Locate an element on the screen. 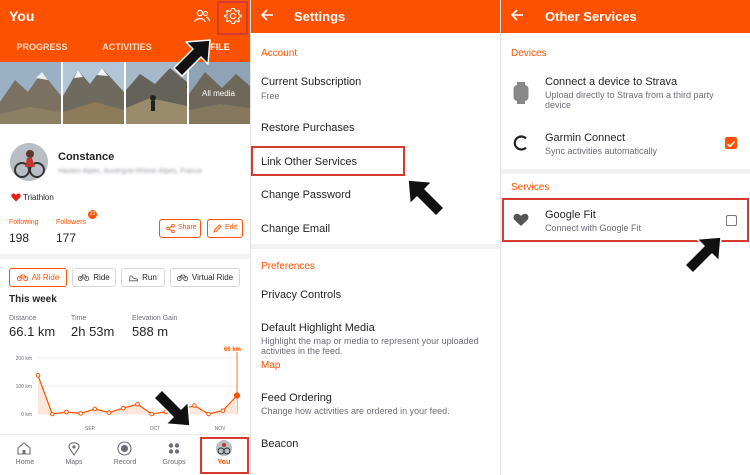  stat-elevation-label: Elevation Gain is located at coordinates (155, 318).